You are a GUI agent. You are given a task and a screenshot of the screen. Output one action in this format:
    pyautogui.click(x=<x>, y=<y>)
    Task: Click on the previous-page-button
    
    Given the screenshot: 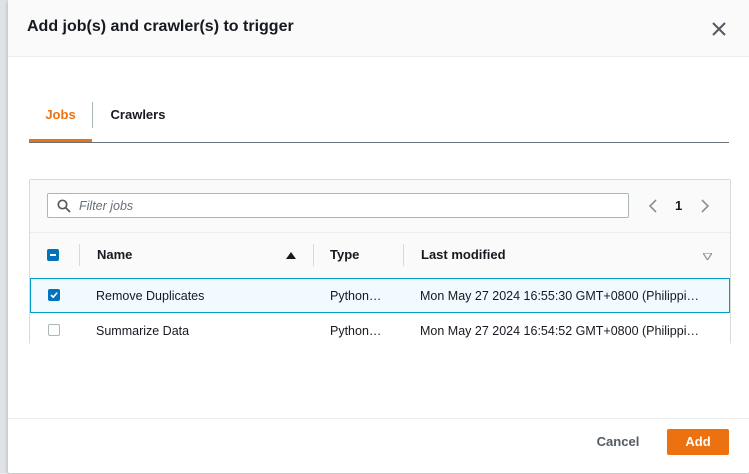 What is the action you would take?
    pyautogui.click(x=653, y=206)
    